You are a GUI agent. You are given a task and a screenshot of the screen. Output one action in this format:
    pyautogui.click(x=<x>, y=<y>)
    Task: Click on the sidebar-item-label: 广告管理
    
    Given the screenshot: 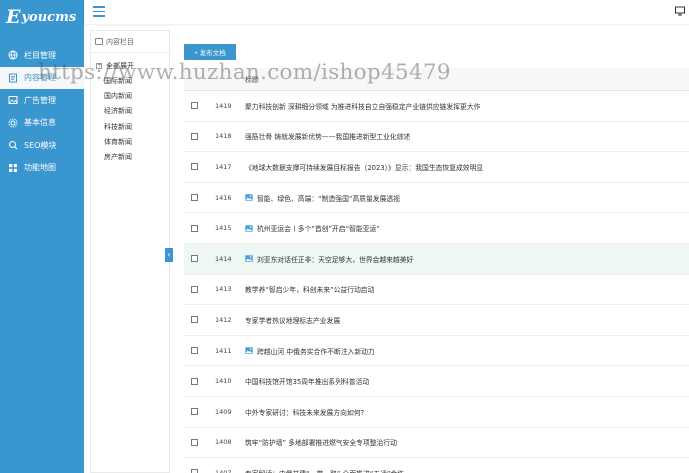 What is the action you would take?
    pyautogui.click(x=40, y=100)
    